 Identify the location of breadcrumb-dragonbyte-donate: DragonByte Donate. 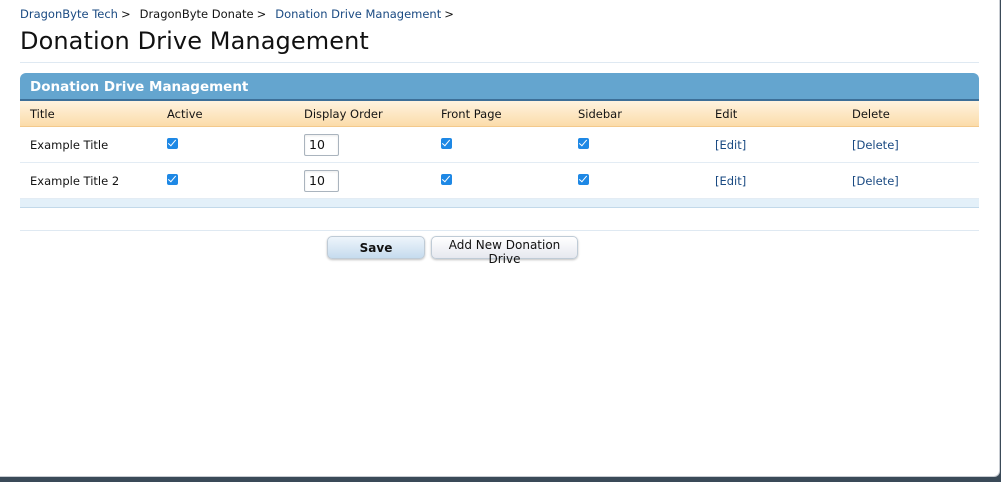
(197, 14).